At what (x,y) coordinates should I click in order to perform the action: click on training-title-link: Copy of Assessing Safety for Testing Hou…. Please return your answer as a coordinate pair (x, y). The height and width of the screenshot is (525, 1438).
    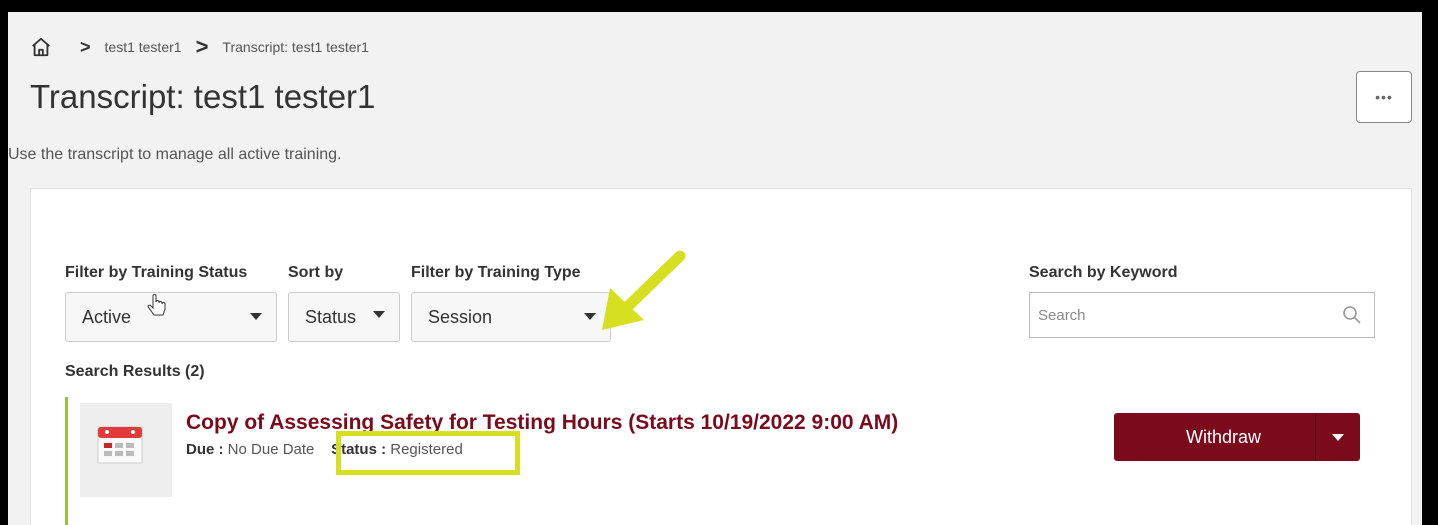
    Looking at the image, I should click on (542, 423).